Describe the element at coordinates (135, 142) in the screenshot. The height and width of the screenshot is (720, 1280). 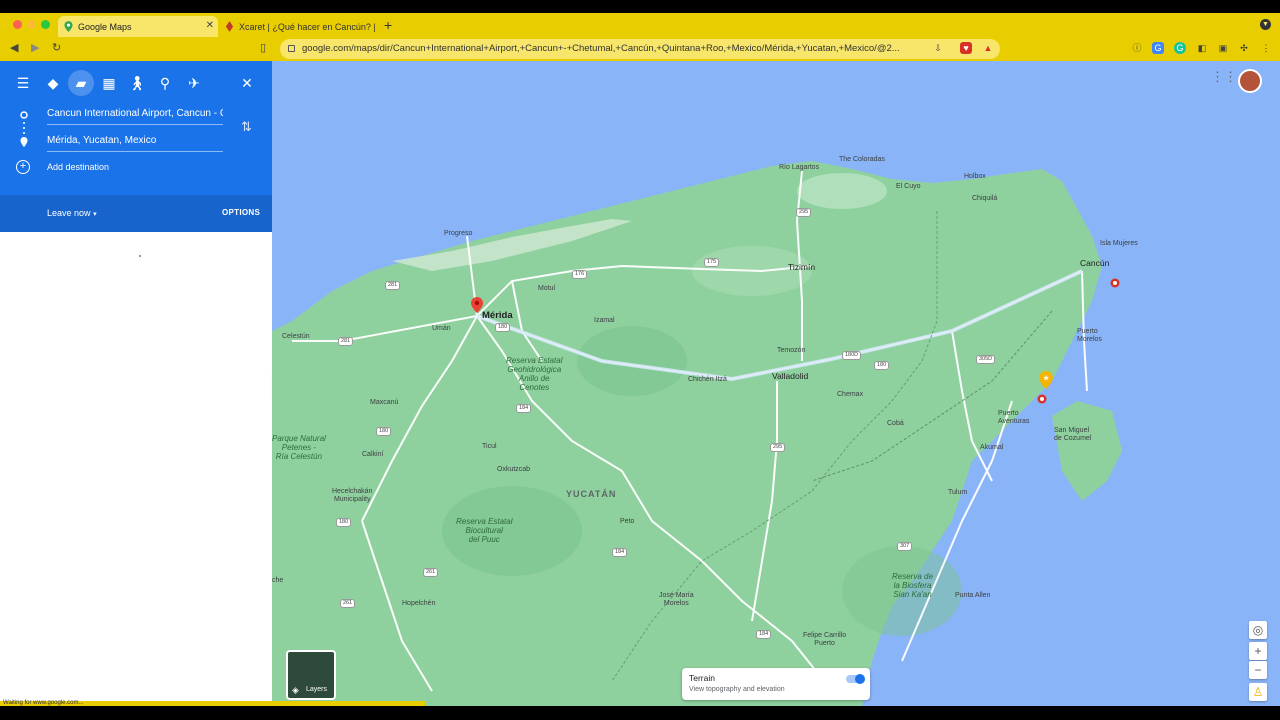
I see `destination-input: Mérida, Yucatan, Mexico` at that location.